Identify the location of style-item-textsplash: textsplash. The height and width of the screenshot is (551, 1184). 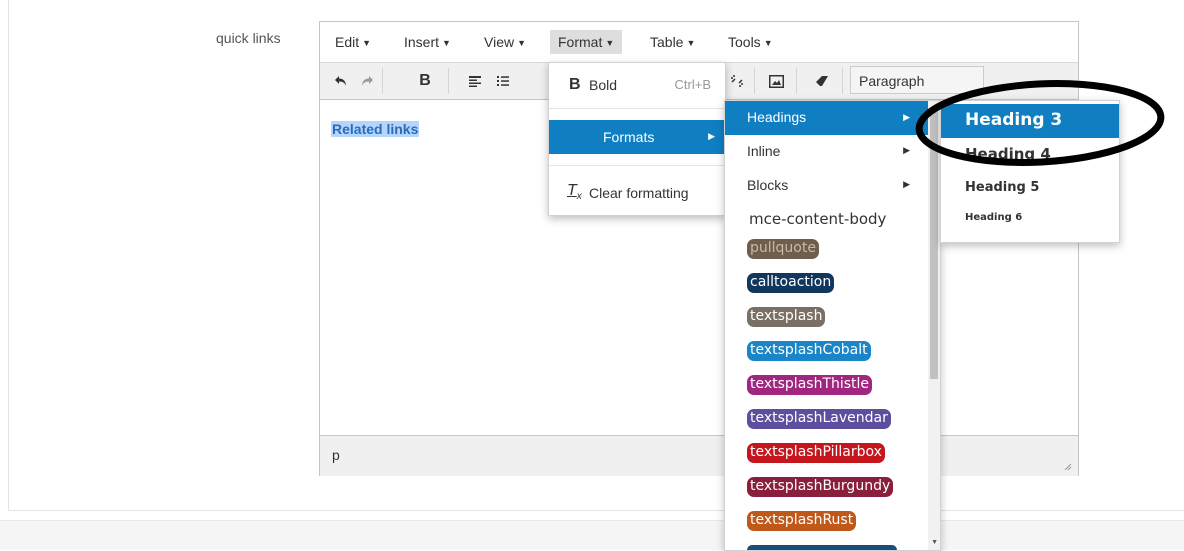
(826, 324).